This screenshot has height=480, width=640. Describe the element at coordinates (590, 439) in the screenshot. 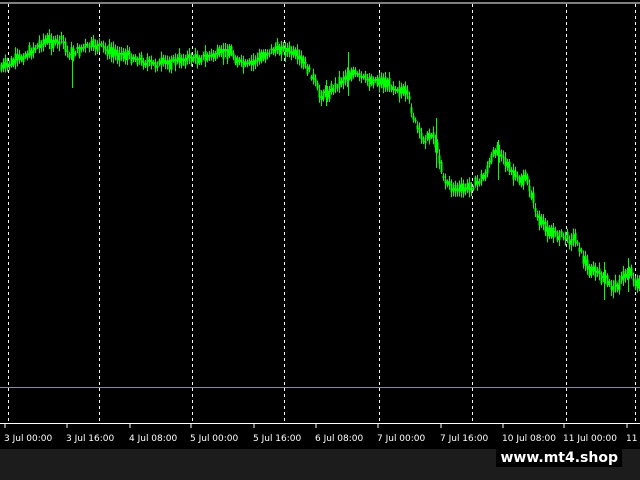

I see `time-axis-label: 11 Jul 00:00` at that location.